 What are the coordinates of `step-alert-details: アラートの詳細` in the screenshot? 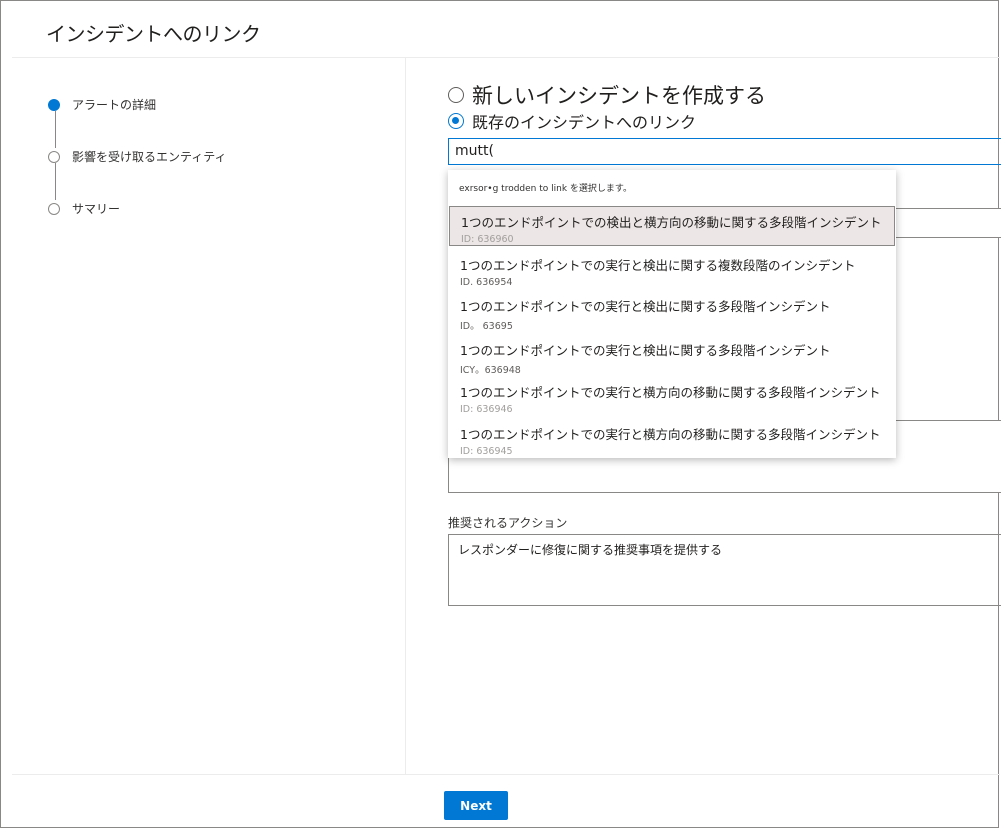 It's located at (102, 104).